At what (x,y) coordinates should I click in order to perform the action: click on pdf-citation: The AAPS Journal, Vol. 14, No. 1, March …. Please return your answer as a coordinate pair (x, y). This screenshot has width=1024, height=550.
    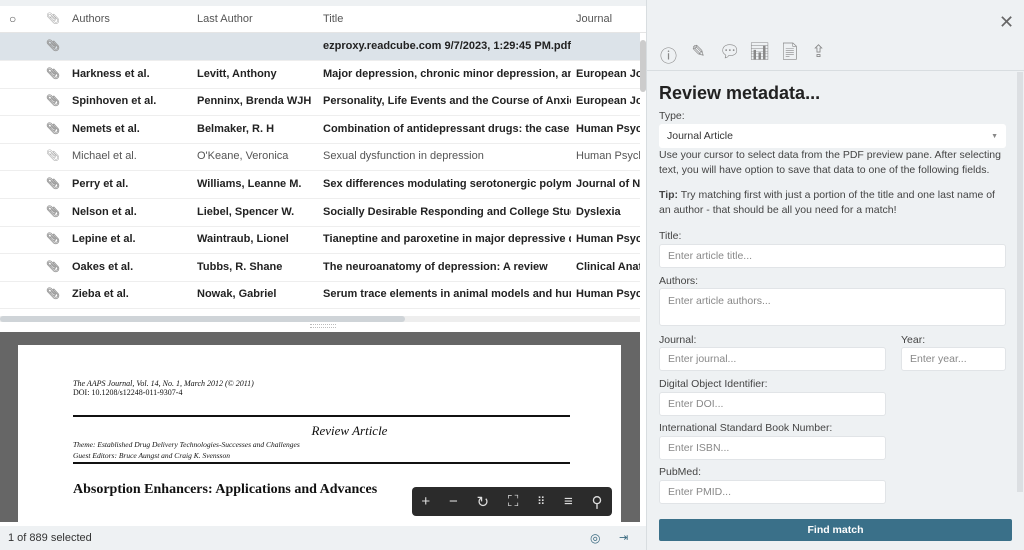
    Looking at the image, I should click on (163, 383).